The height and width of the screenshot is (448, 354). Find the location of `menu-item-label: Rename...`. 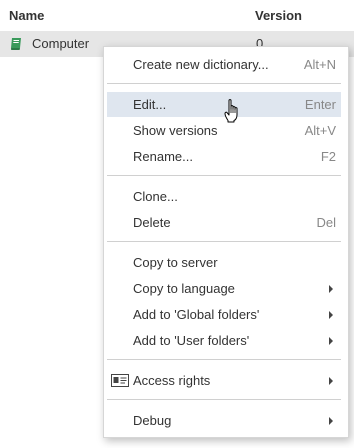

menu-item-label: Rename... is located at coordinates (163, 156).